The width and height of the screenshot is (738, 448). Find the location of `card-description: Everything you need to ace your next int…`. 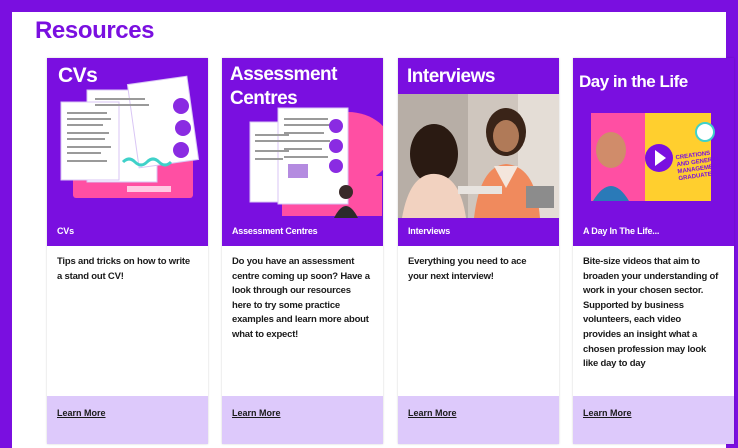

card-description: Everything you need to ace your next int… is located at coordinates (467, 269).